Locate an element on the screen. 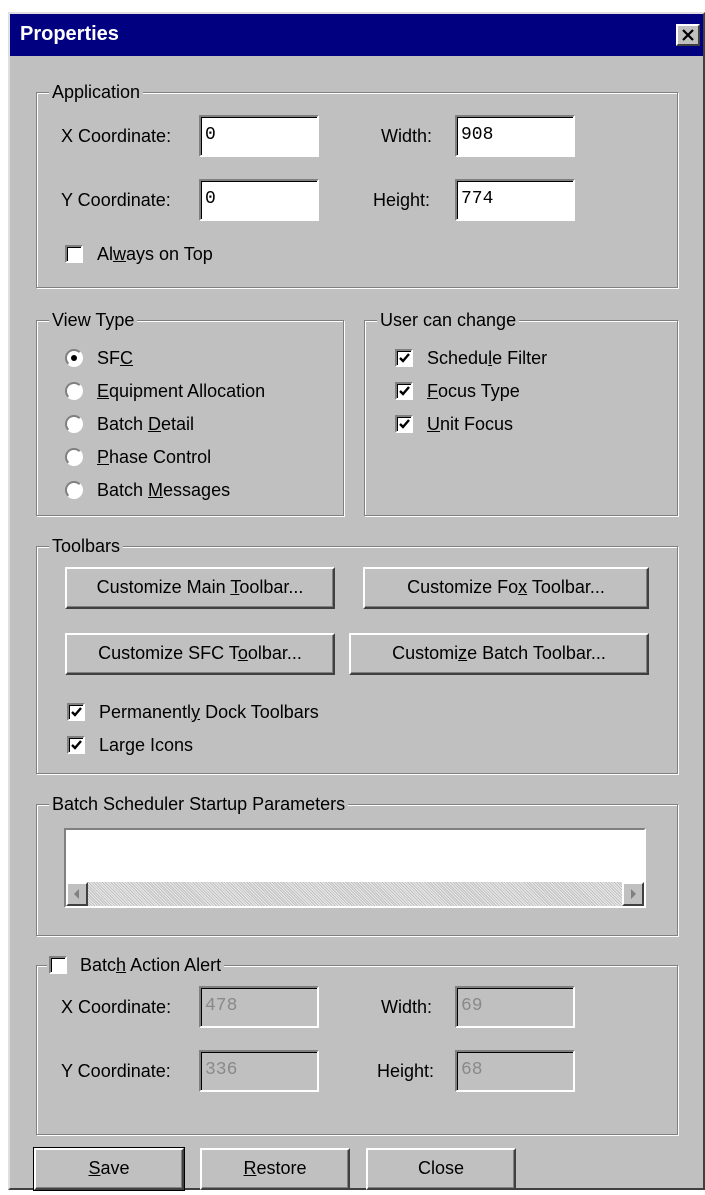 The width and height of the screenshot is (705, 1195). alert-y-label: Y Coordinate: is located at coordinates (116, 1071).